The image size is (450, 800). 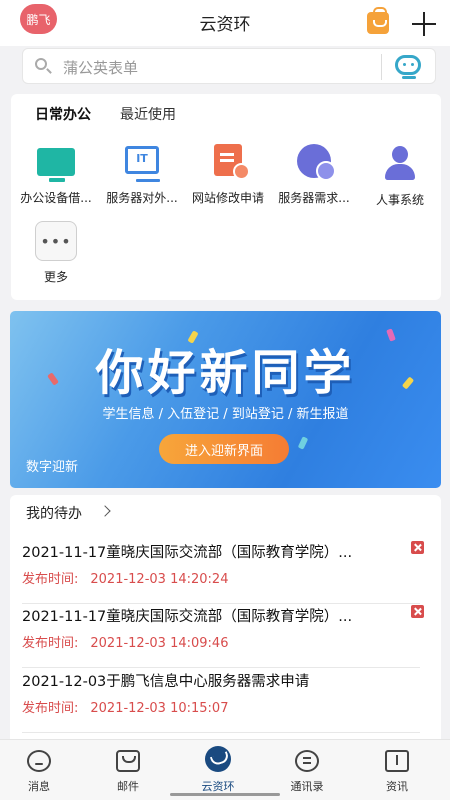 What do you see at coordinates (105, 511) in the screenshot?
I see `chevron-right-icon` at bounding box center [105, 511].